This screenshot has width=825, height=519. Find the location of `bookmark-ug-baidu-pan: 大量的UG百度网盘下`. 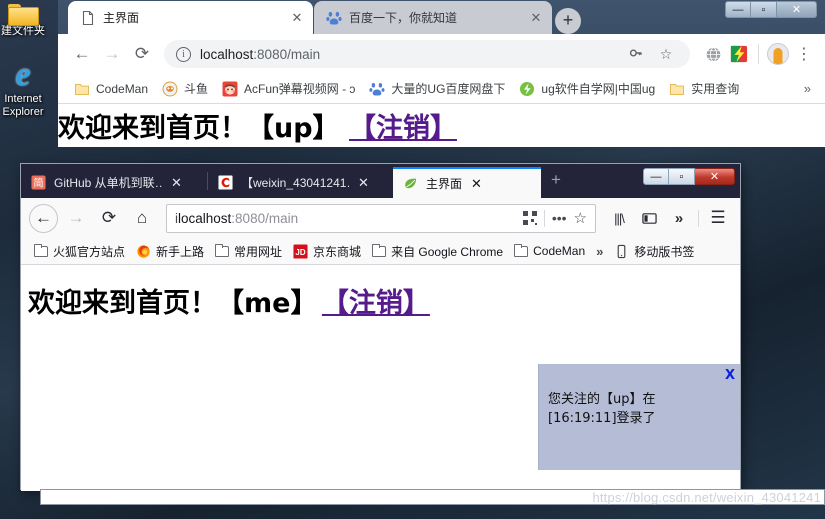

bookmark-ug-baidu-pan: 大量的UG百度网盘下 is located at coordinates (437, 88).